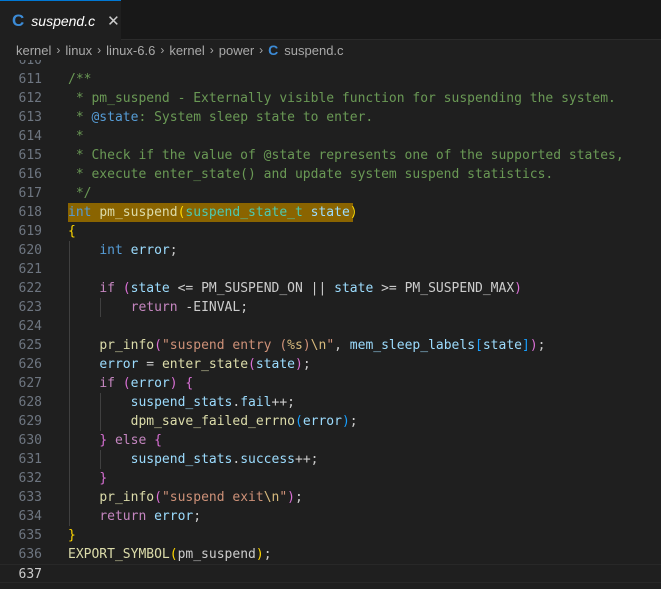  I want to click on code-token: [, so click(479, 345).